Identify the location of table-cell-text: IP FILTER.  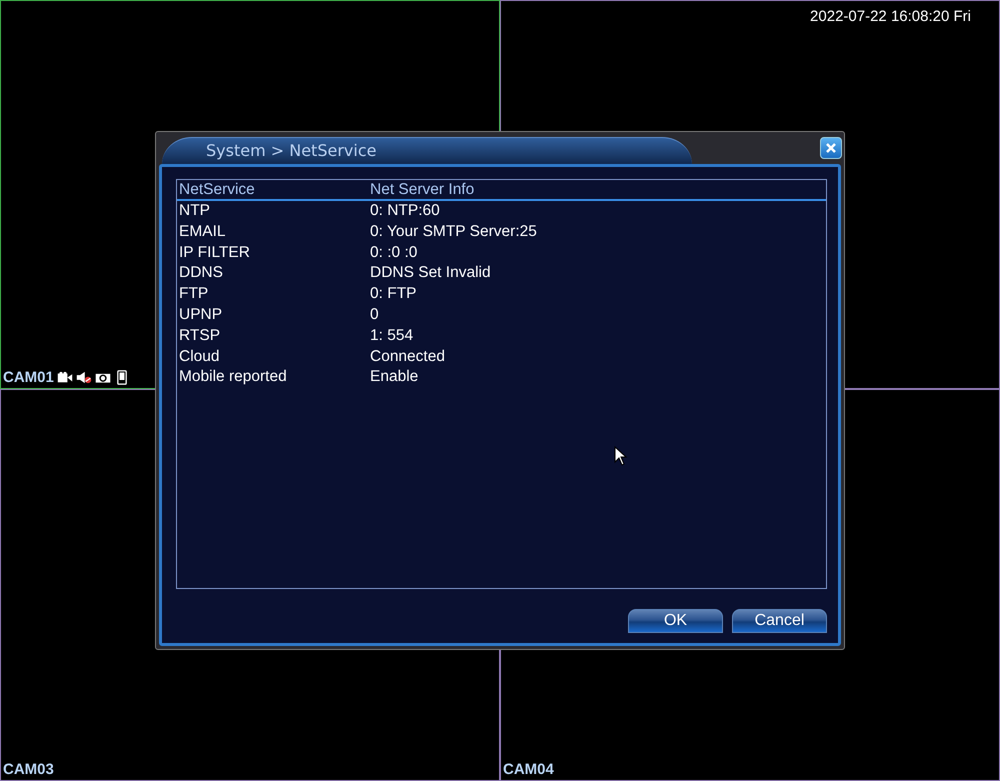
(214, 252).